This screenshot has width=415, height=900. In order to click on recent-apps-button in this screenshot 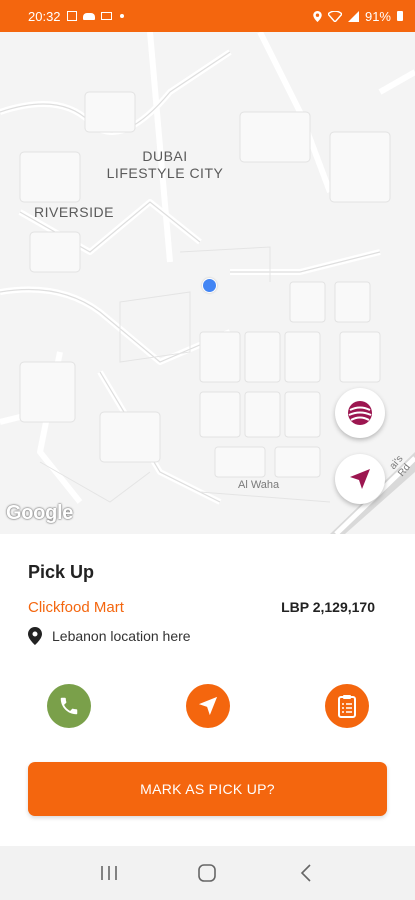, I will do `click(109, 873)`.